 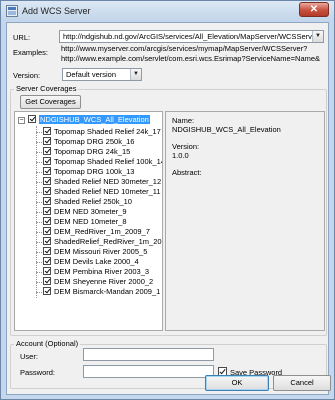 I want to click on tree-item-label: DEM NED 10meter_8, so click(x=90, y=221).